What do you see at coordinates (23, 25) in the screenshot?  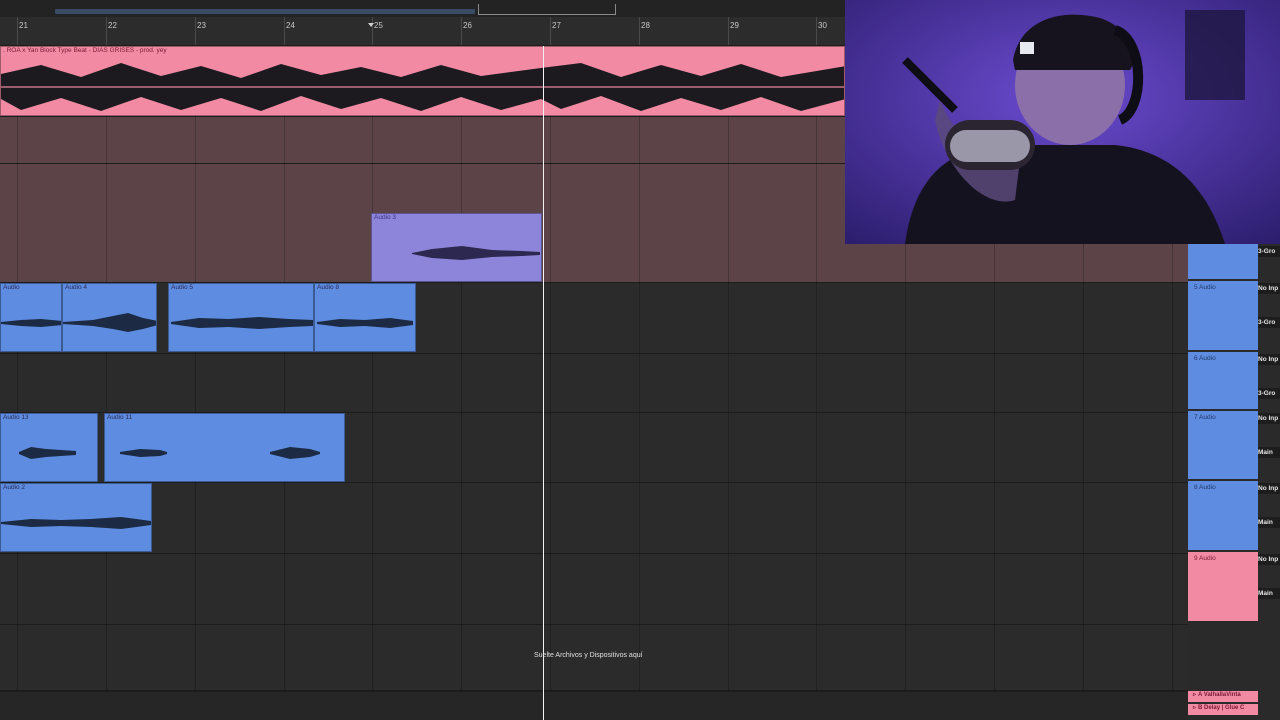 I see `ruler-bar-21: 21` at bounding box center [23, 25].